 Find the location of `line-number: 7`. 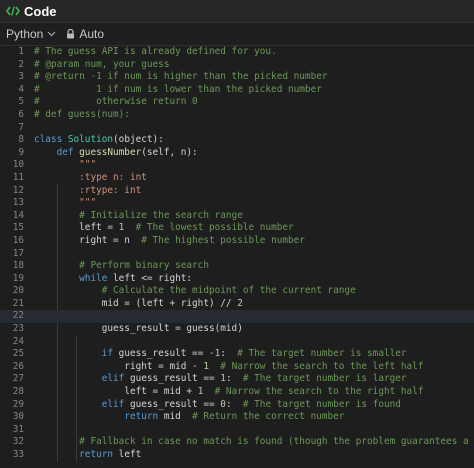

line-number: 7 is located at coordinates (21, 127).